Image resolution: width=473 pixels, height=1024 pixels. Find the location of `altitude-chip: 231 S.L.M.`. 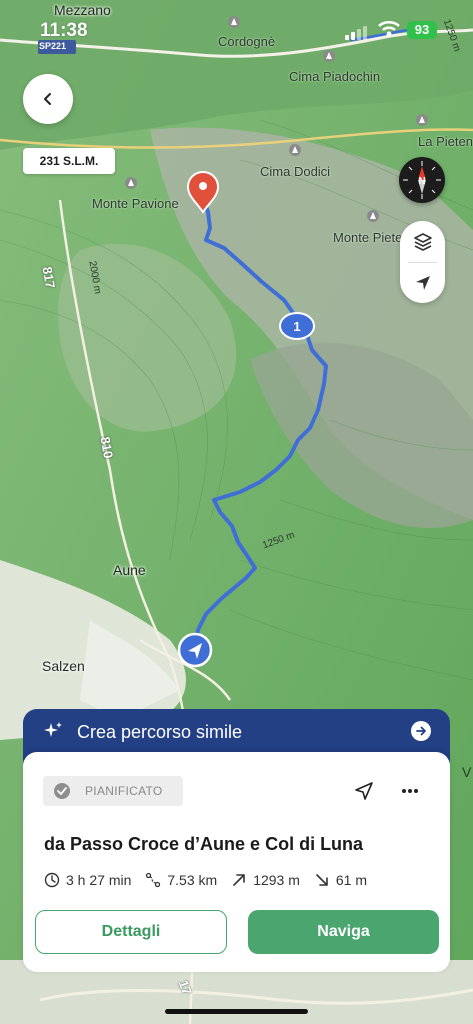

altitude-chip: 231 S.L.M. is located at coordinates (69, 161).